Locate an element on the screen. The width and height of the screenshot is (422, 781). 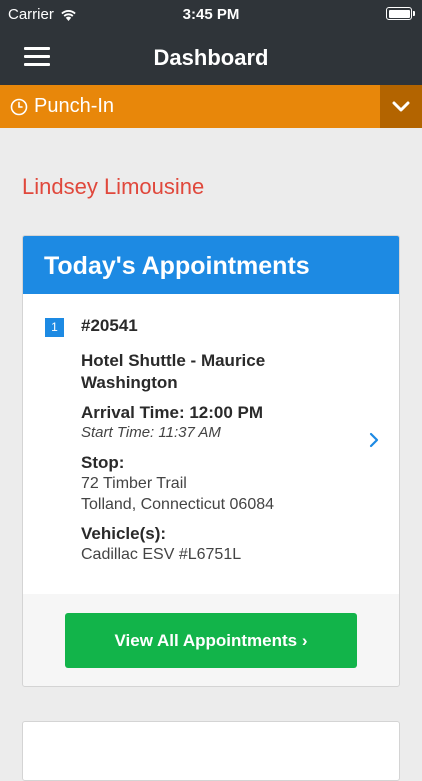
appointments-header: Today's Appointments is located at coordinates (211, 265).